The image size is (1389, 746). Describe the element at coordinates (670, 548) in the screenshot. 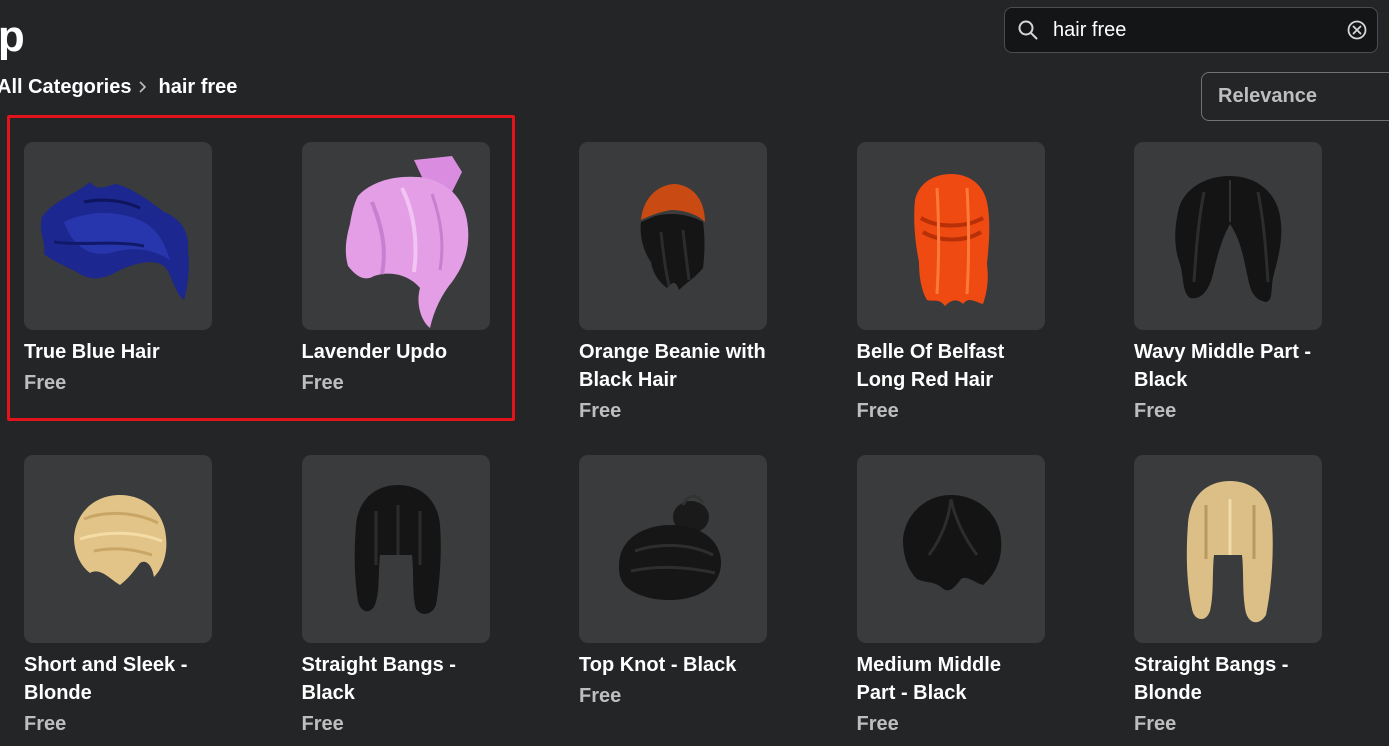

I see `top-knot-black-icon` at that location.